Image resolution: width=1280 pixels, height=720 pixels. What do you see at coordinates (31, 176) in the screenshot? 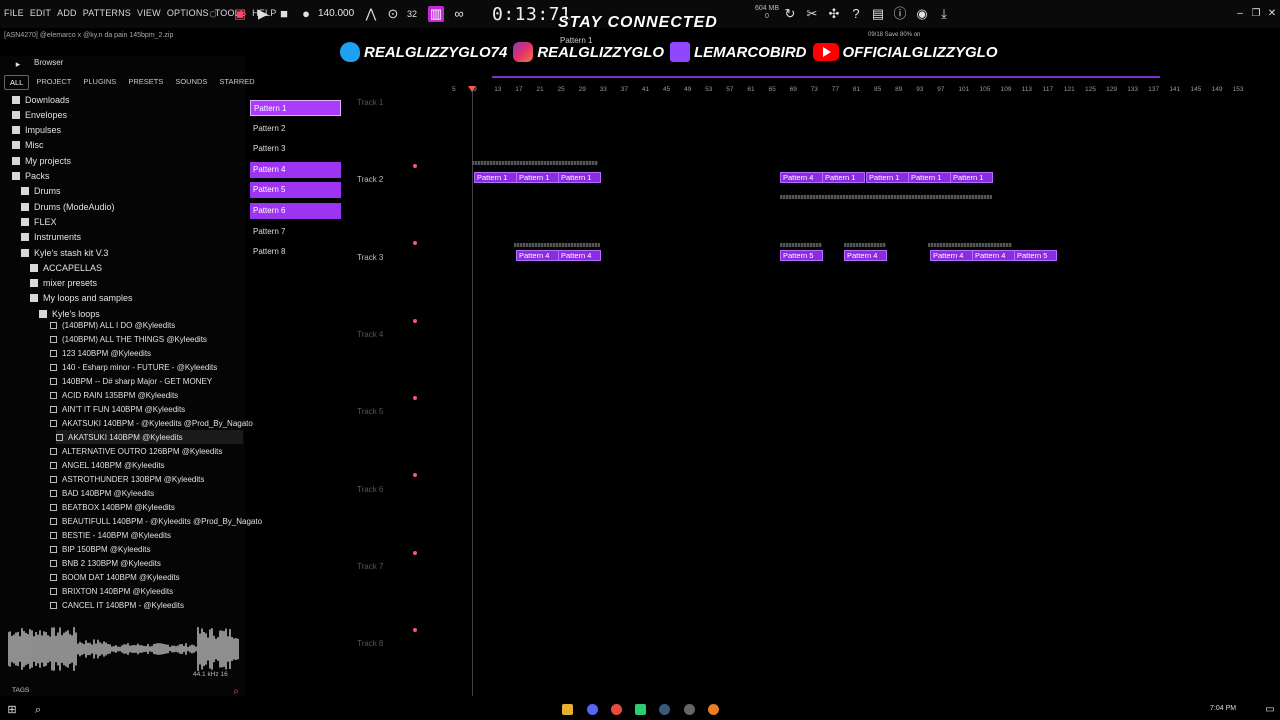
I see `browser-folder: Packs` at bounding box center [31, 176].